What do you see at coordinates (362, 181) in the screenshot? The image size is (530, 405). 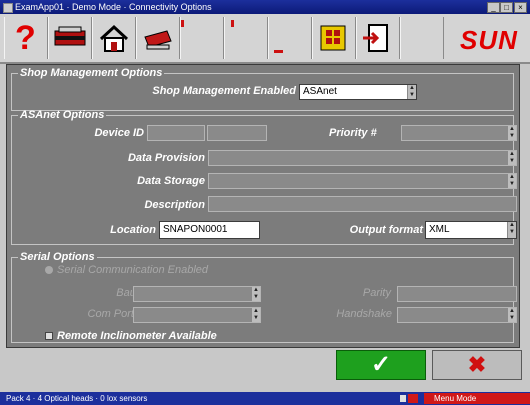 I see `data-storage-select: ▲ ▼` at bounding box center [362, 181].